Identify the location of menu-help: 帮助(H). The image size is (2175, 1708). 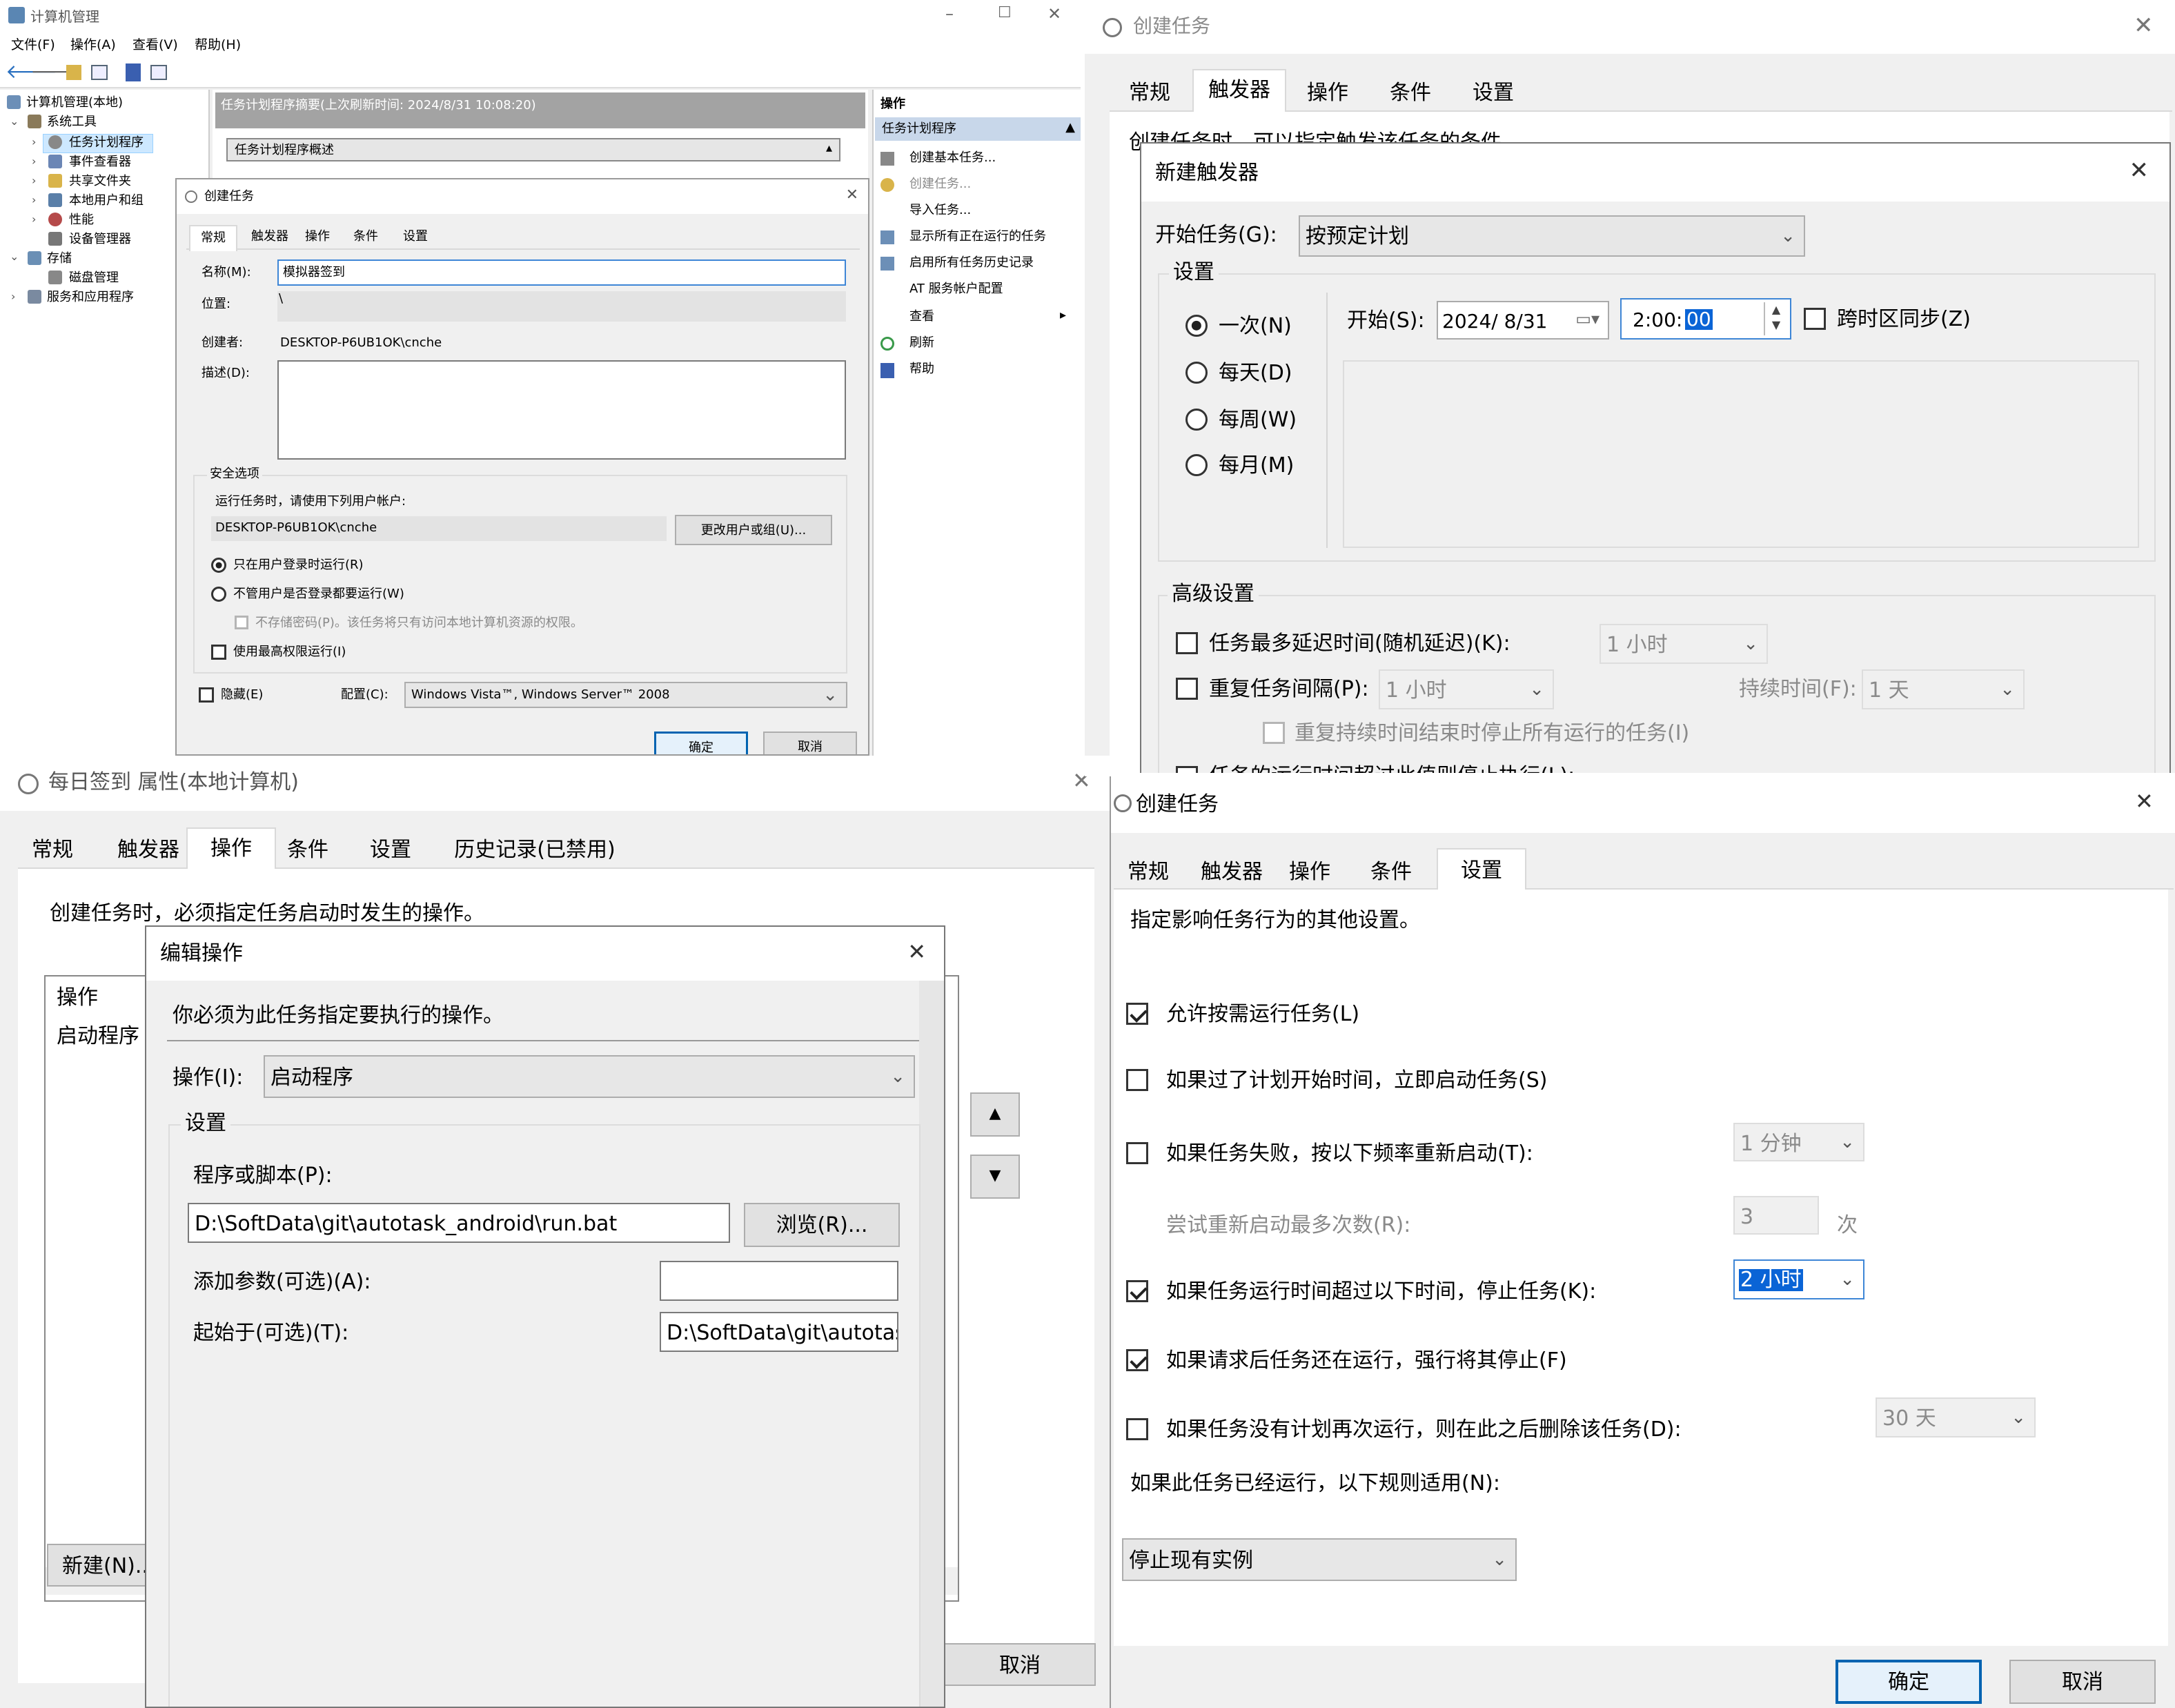
(218, 45).